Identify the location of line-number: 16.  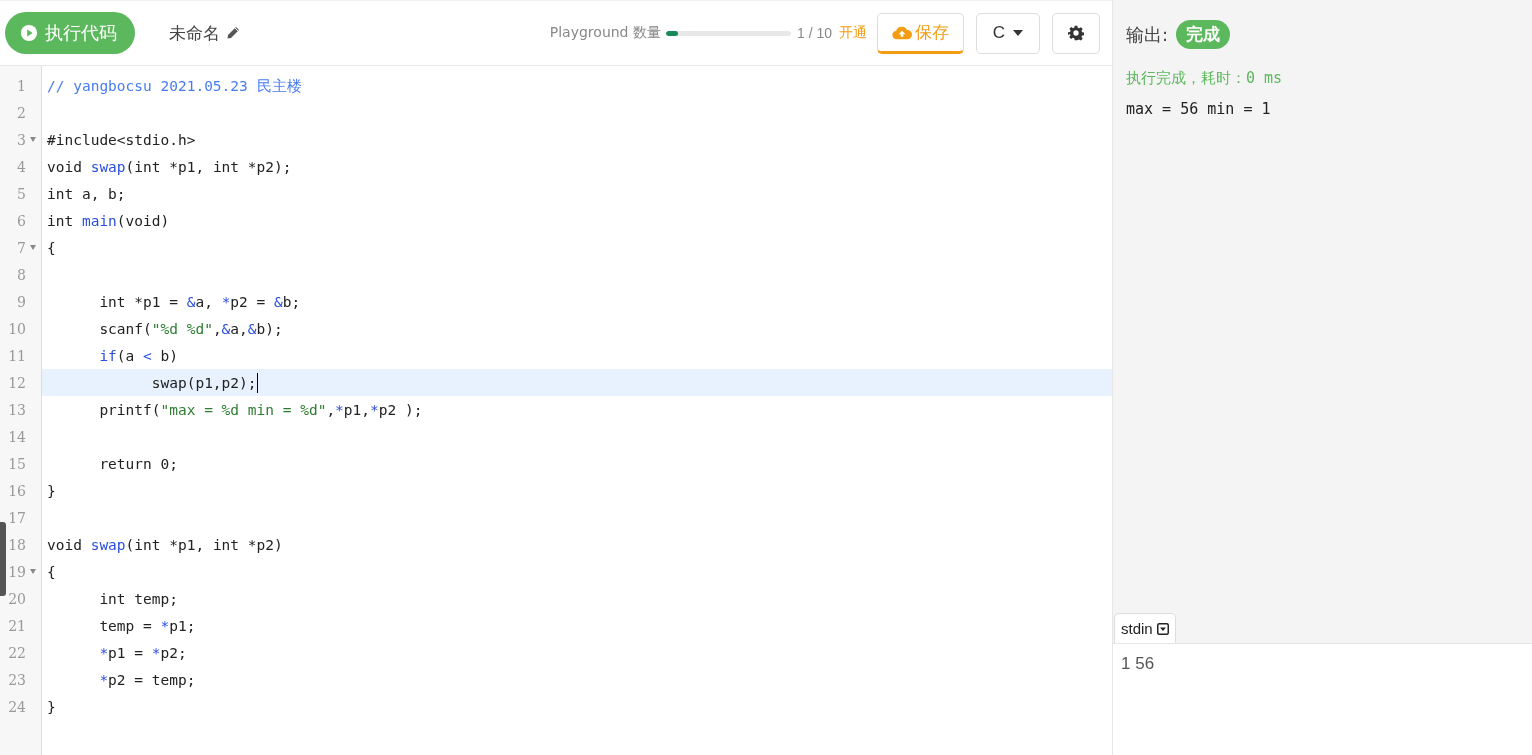
(16, 490).